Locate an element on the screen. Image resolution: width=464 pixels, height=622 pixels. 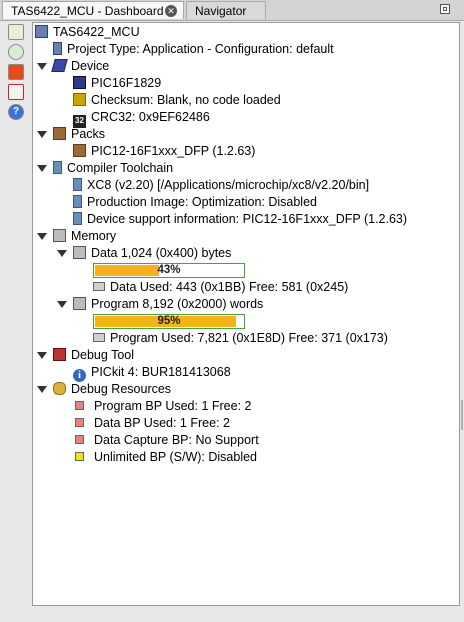
device-icon is located at coordinates (59, 65).